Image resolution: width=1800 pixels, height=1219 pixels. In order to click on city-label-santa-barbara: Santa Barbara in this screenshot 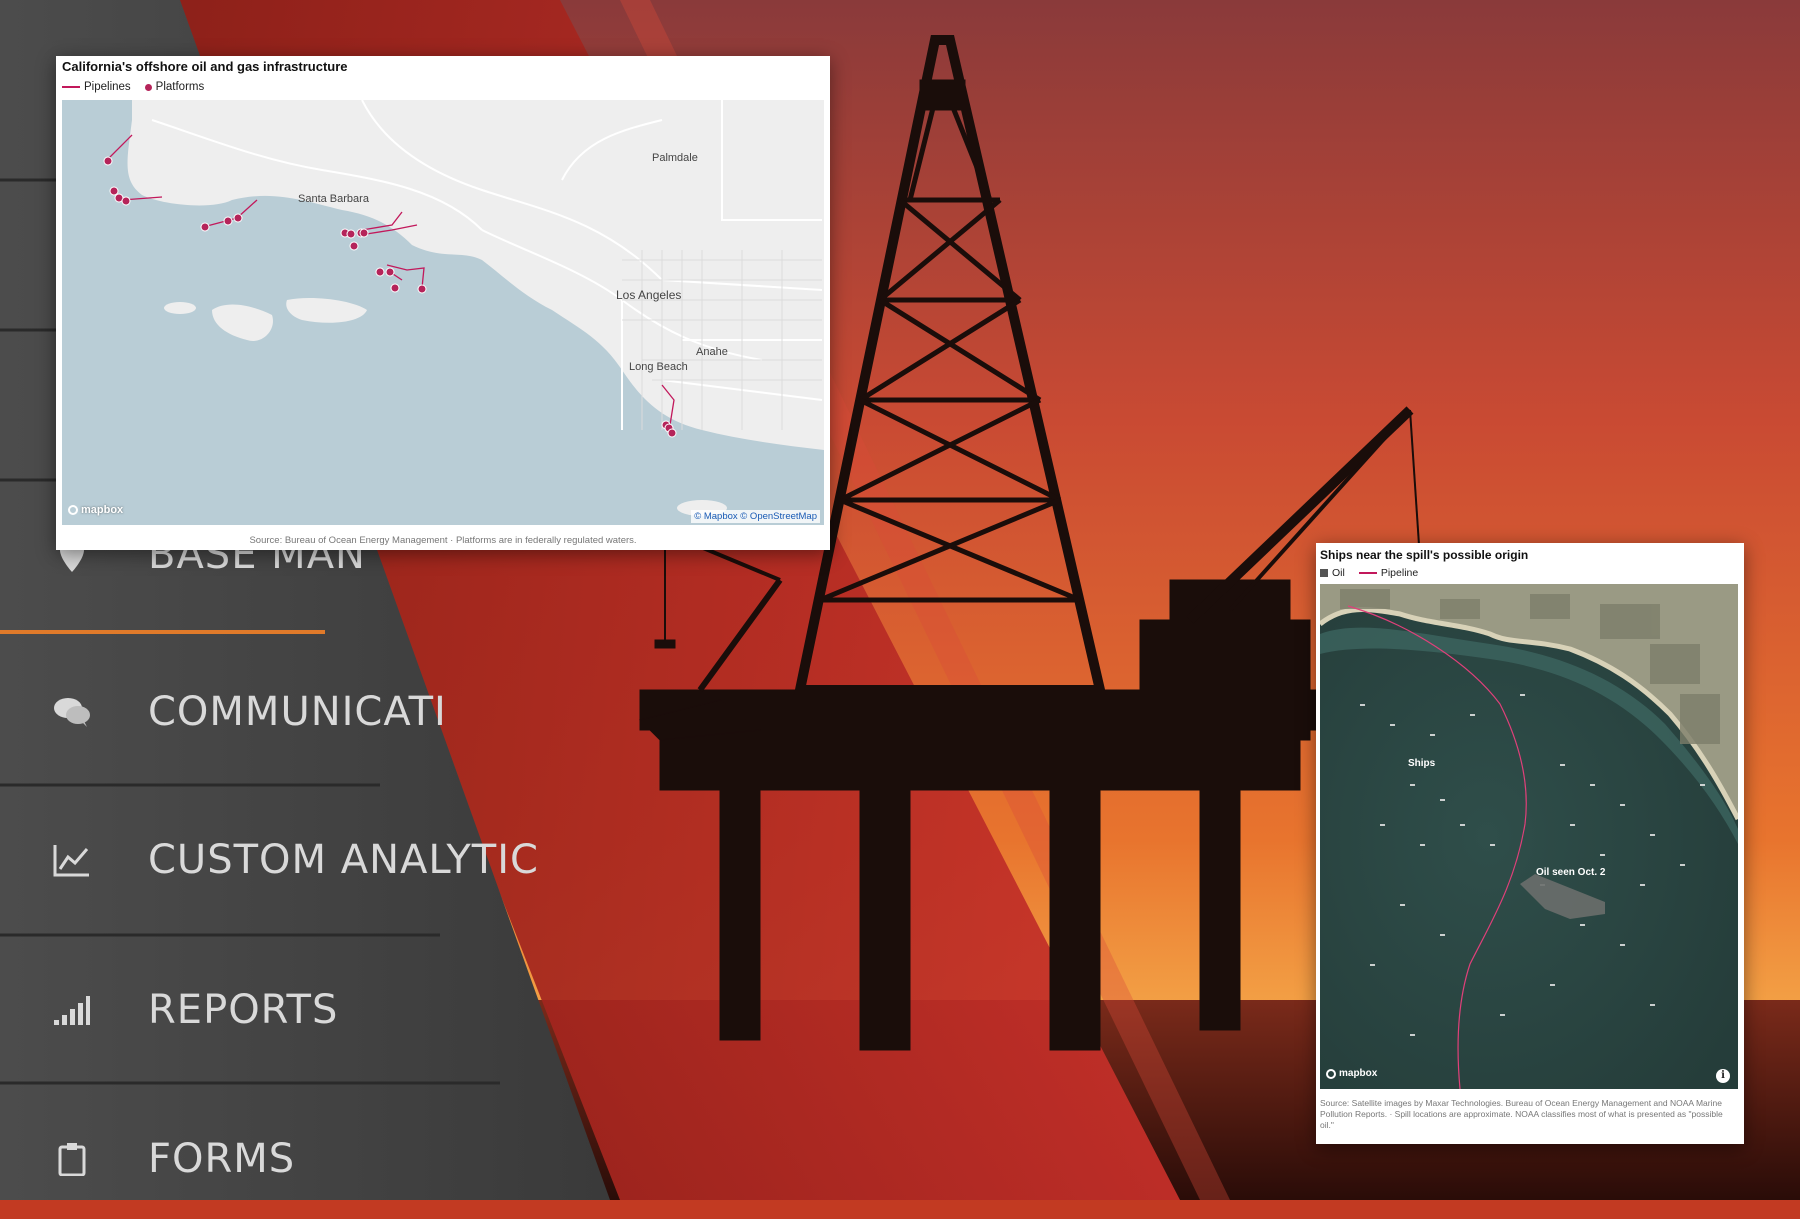, I will do `click(333, 199)`.